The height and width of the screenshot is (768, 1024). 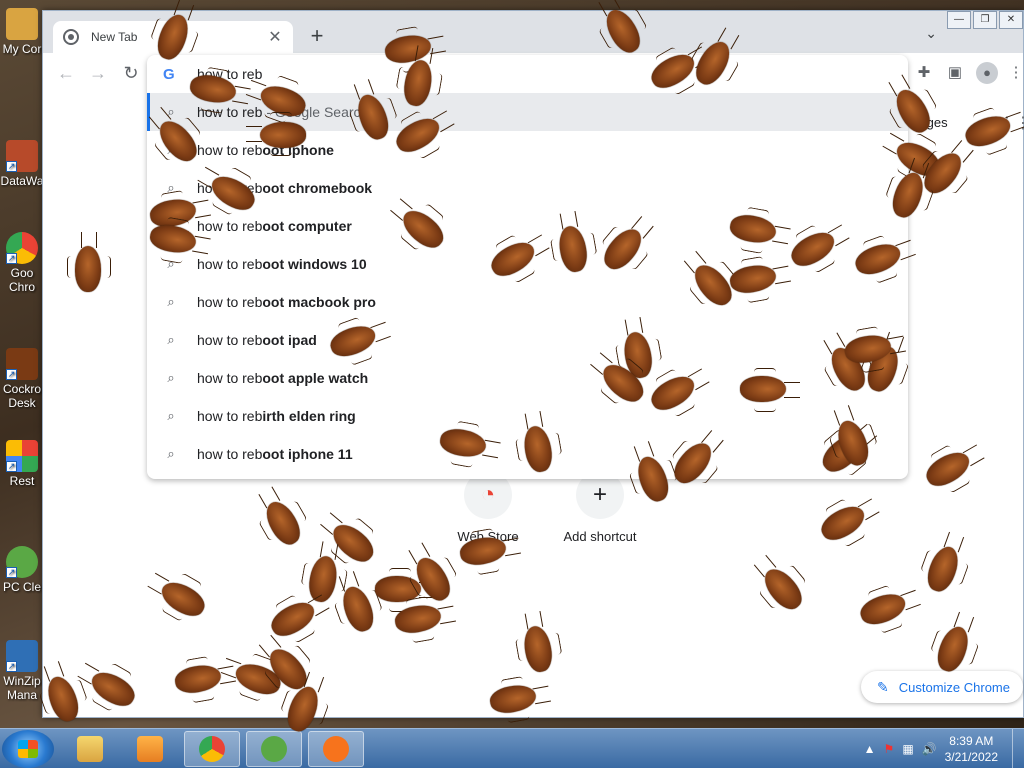 I want to click on suggestion-completion-text: oot computer, so click(x=307, y=226).